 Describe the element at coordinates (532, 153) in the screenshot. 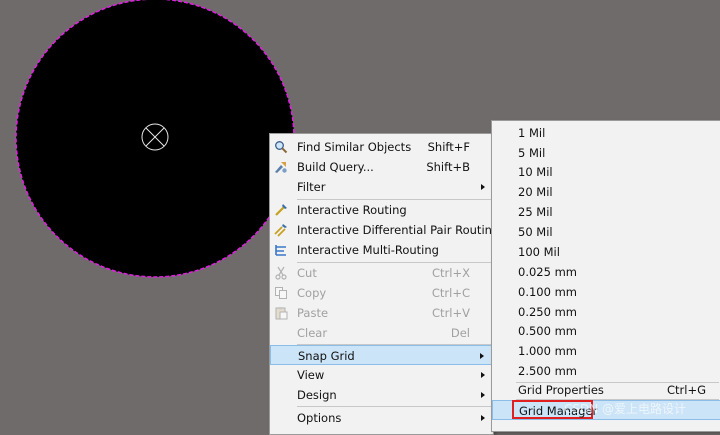

I see `menu-item-label: 5 Mil` at that location.